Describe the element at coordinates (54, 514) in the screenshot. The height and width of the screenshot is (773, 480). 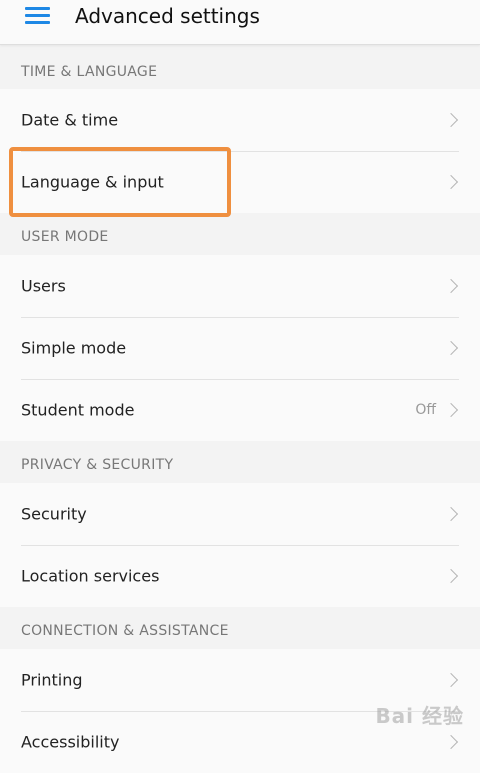
I see `settings-item-label: Security` at that location.